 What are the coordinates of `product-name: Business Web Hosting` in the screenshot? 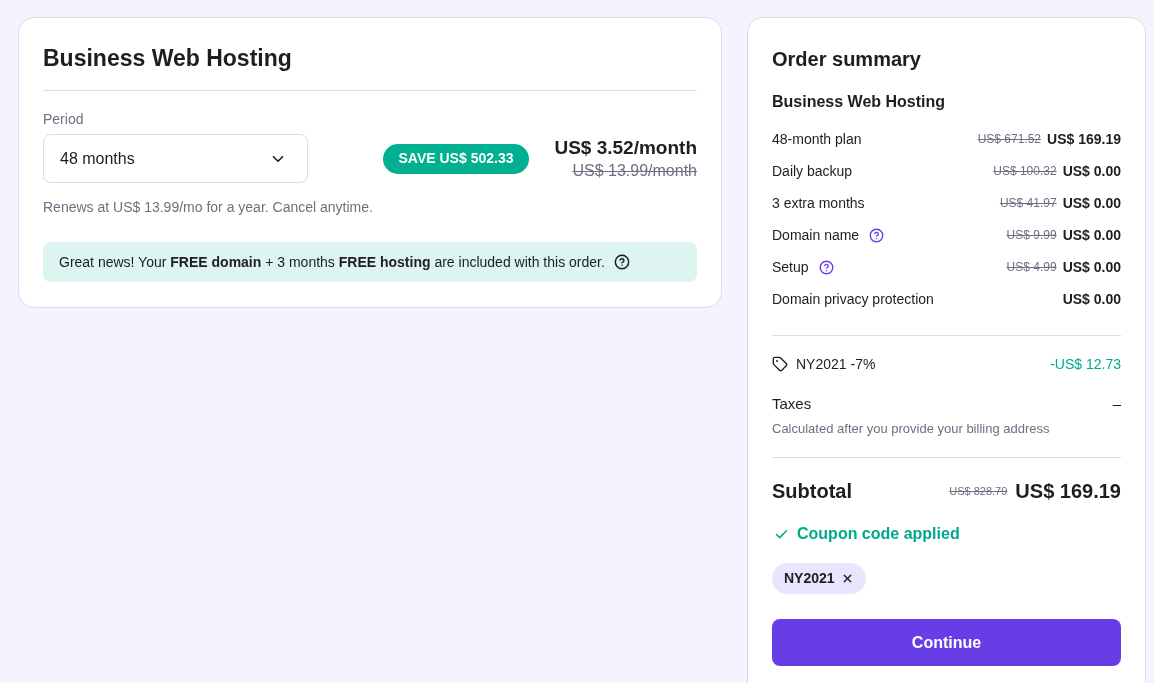 It's located at (859, 102).